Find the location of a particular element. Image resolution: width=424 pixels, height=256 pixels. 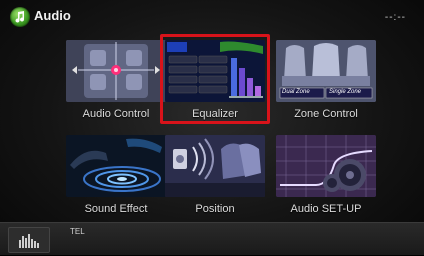

equalizer-shortcut-button is located at coordinates (29, 240).